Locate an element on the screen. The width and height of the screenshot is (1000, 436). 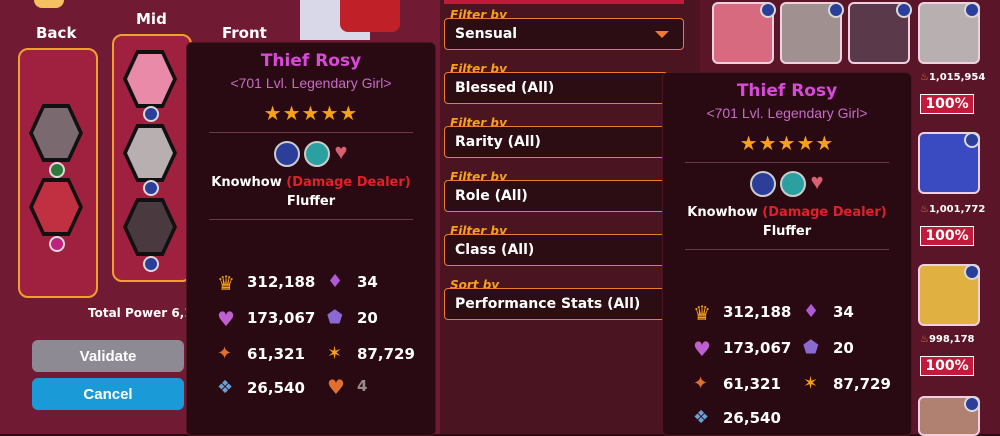
skill-name: Knowhow is located at coordinates (246, 182).